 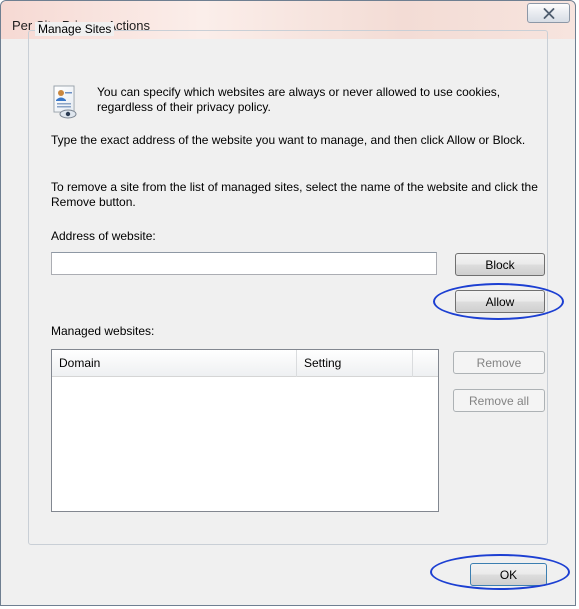 I want to click on column-header-domain: Domain, so click(x=174, y=363).